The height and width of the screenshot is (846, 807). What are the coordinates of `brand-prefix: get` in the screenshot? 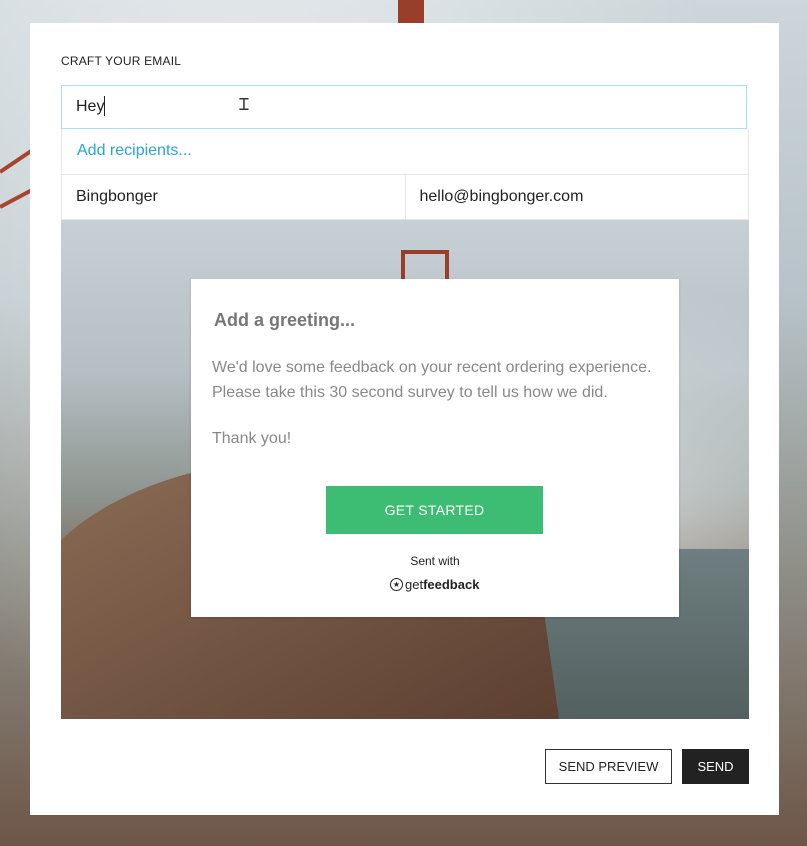 It's located at (414, 584).